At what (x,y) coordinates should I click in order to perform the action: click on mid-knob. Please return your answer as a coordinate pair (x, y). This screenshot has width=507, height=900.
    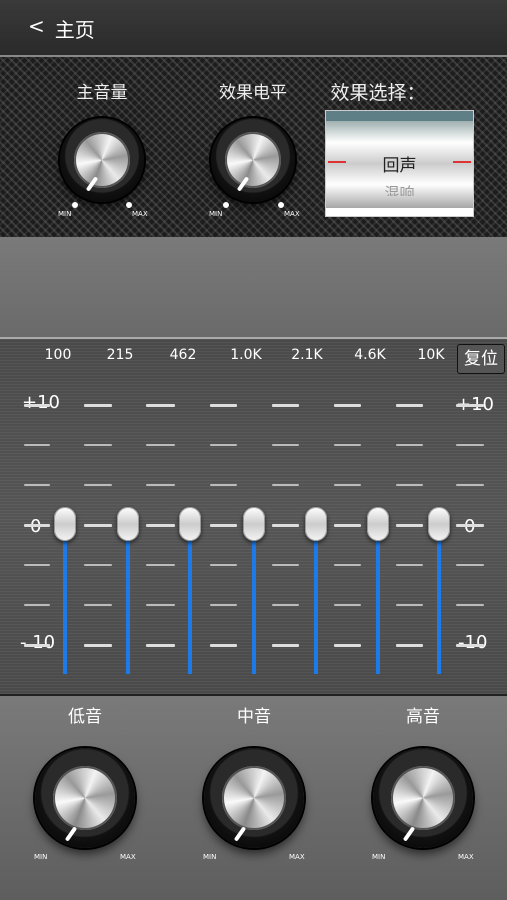
    Looking at the image, I should click on (254, 798).